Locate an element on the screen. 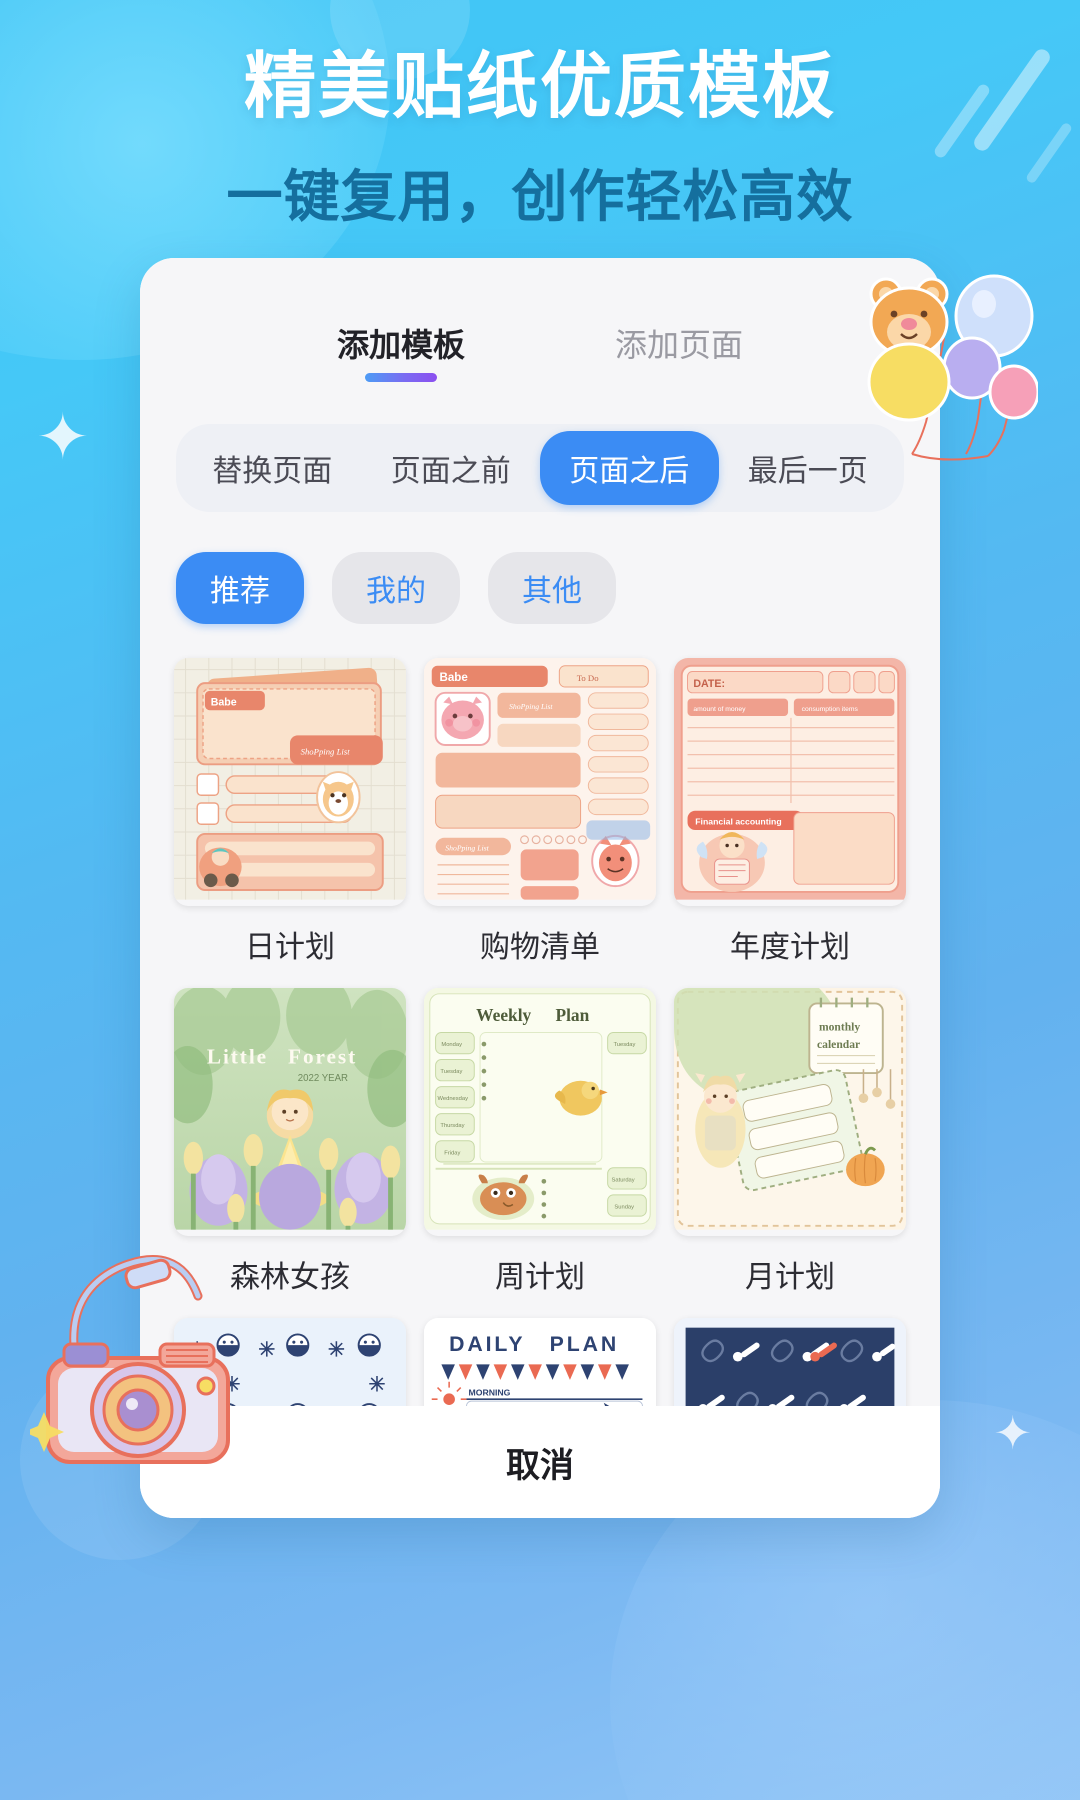 The height and width of the screenshot is (1800, 1080). template-label: 周计划 is located at coordinates (540, 1277).